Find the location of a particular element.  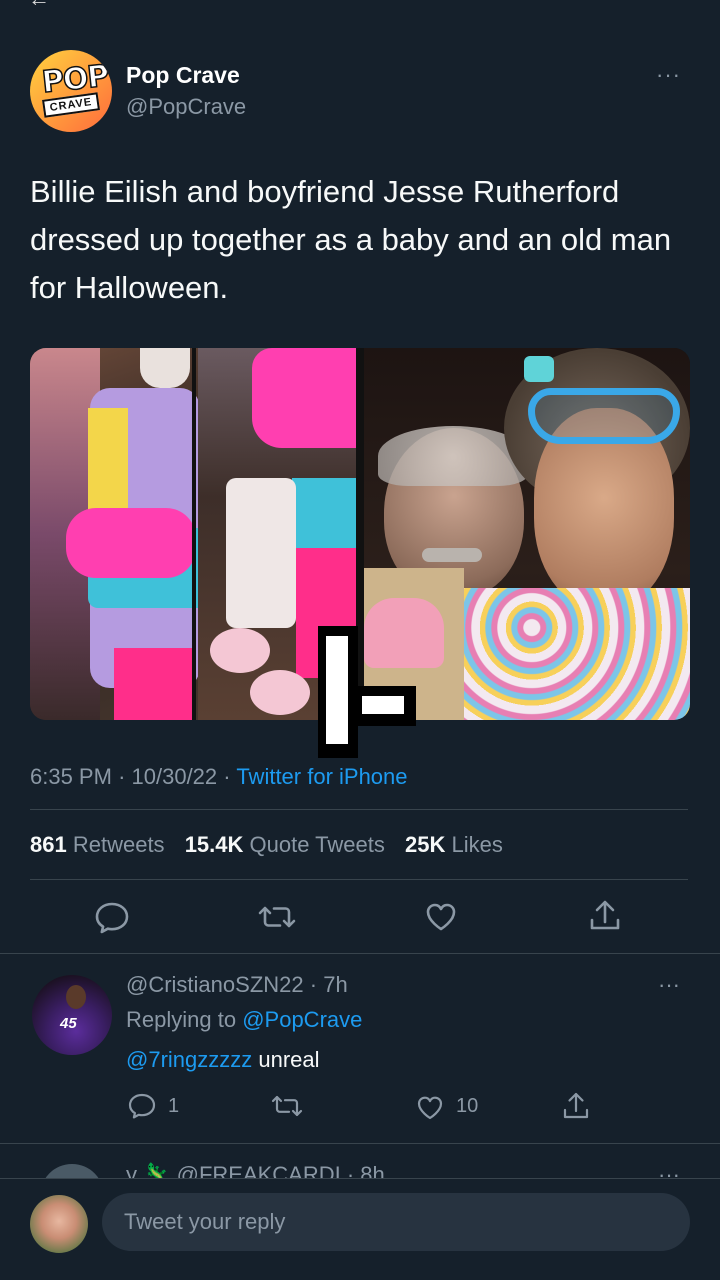

overlay-sticker-mark is located at coordinates (367, 692).